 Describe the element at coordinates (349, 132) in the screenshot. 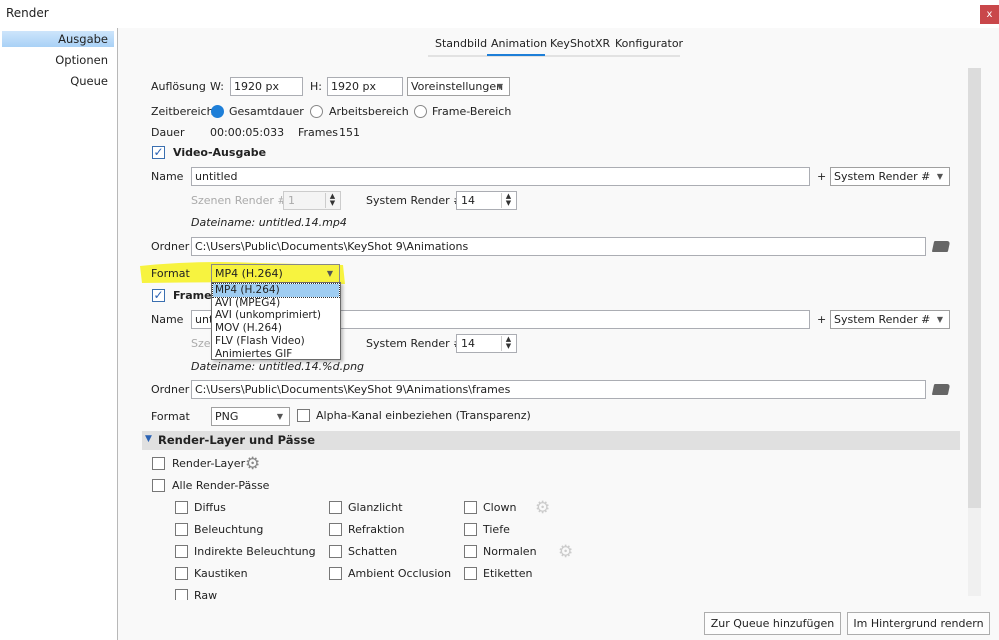

I see `frames-count-value: 151` at that location.